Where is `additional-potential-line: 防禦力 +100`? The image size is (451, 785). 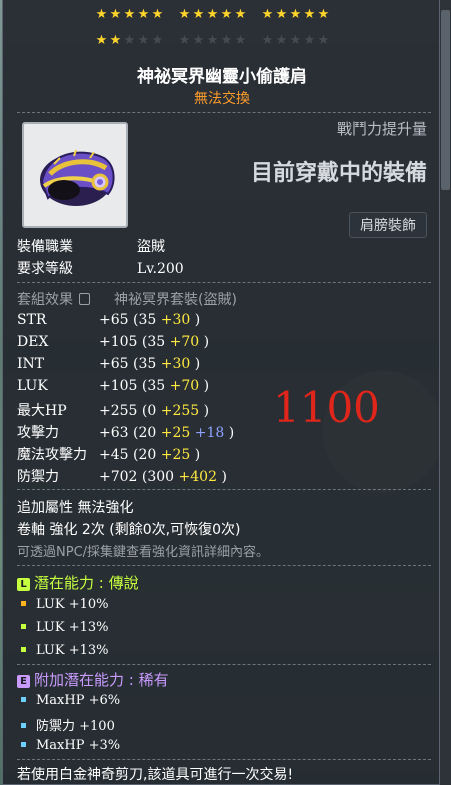
additional-potential-line: 防禦力 +100 is located at coordinates (68, 724).